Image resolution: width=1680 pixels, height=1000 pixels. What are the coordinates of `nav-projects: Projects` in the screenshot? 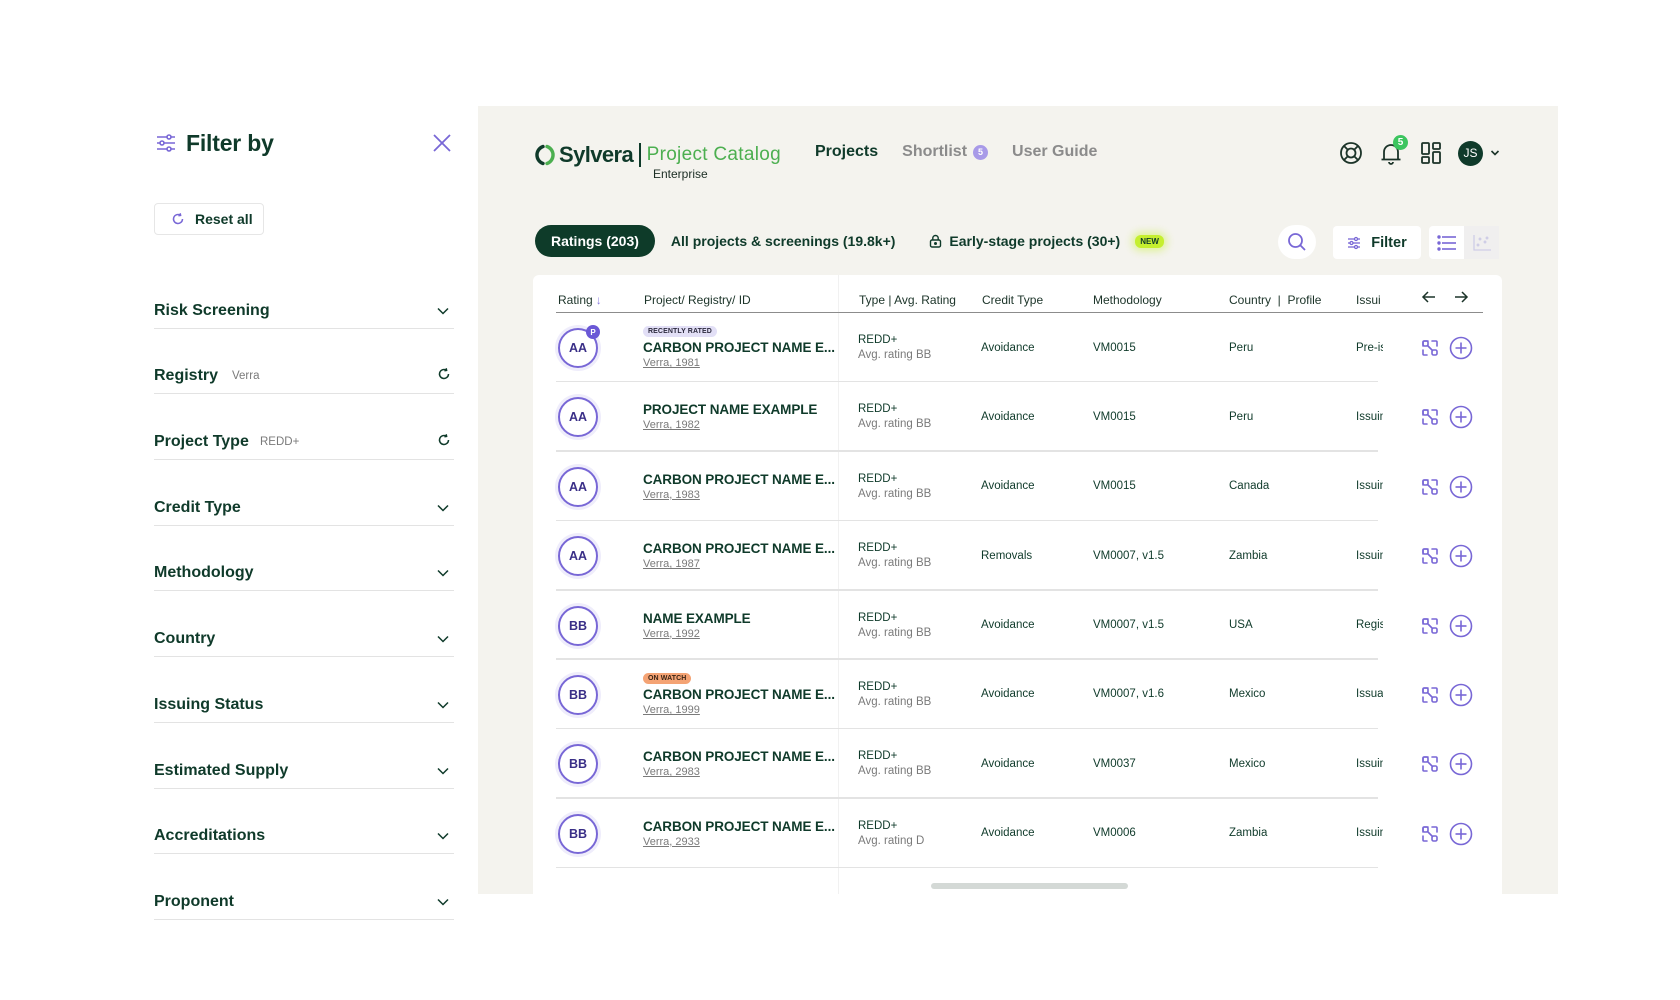 It's located at (846, 152).